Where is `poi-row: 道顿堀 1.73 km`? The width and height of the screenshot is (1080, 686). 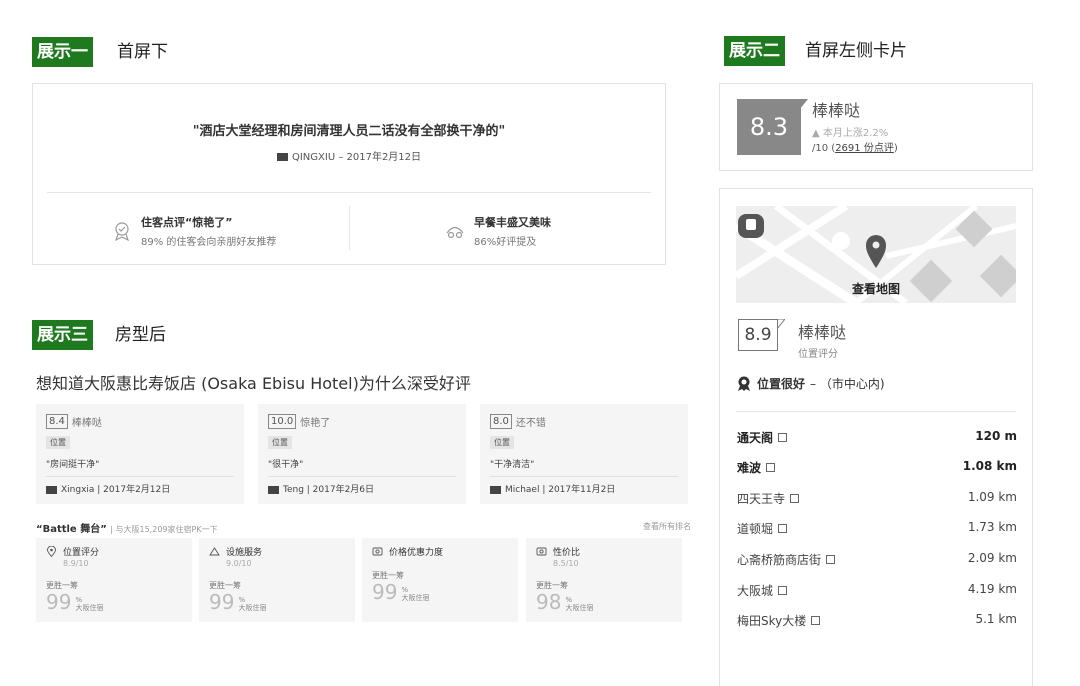 poi-row: 道顿堀 1.73 km is located at coordinates (877, 528).